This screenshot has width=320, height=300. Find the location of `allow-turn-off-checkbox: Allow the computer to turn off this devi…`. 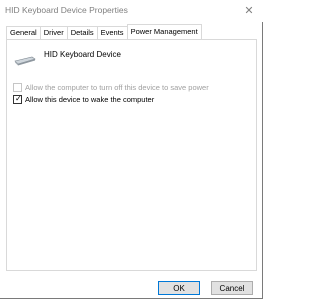

allow-turn-off-checkbox: Allow the computer to turn off this devi… is located at coordinates (111, 87).